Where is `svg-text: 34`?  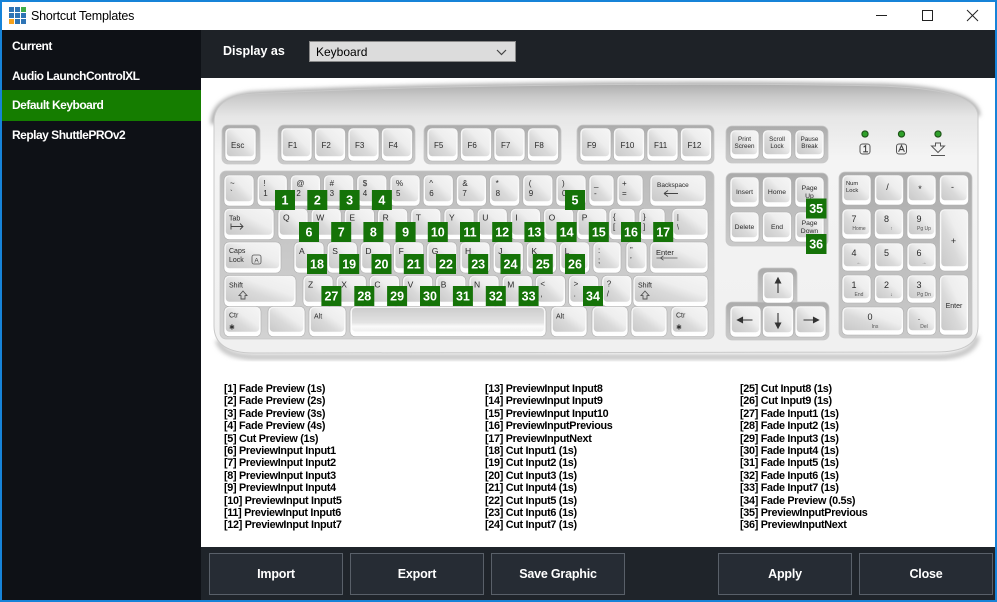
svg-text: 34 is located at coordinates (593, 296).